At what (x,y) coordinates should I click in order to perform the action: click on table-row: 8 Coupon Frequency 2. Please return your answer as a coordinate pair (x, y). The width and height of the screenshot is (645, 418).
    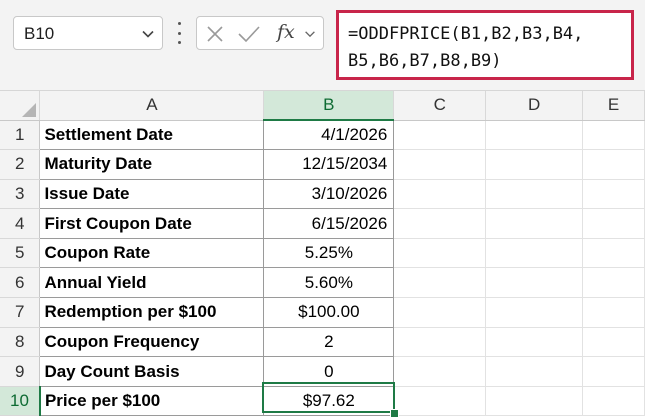
    Looking at the image, I should click on (322, 342).